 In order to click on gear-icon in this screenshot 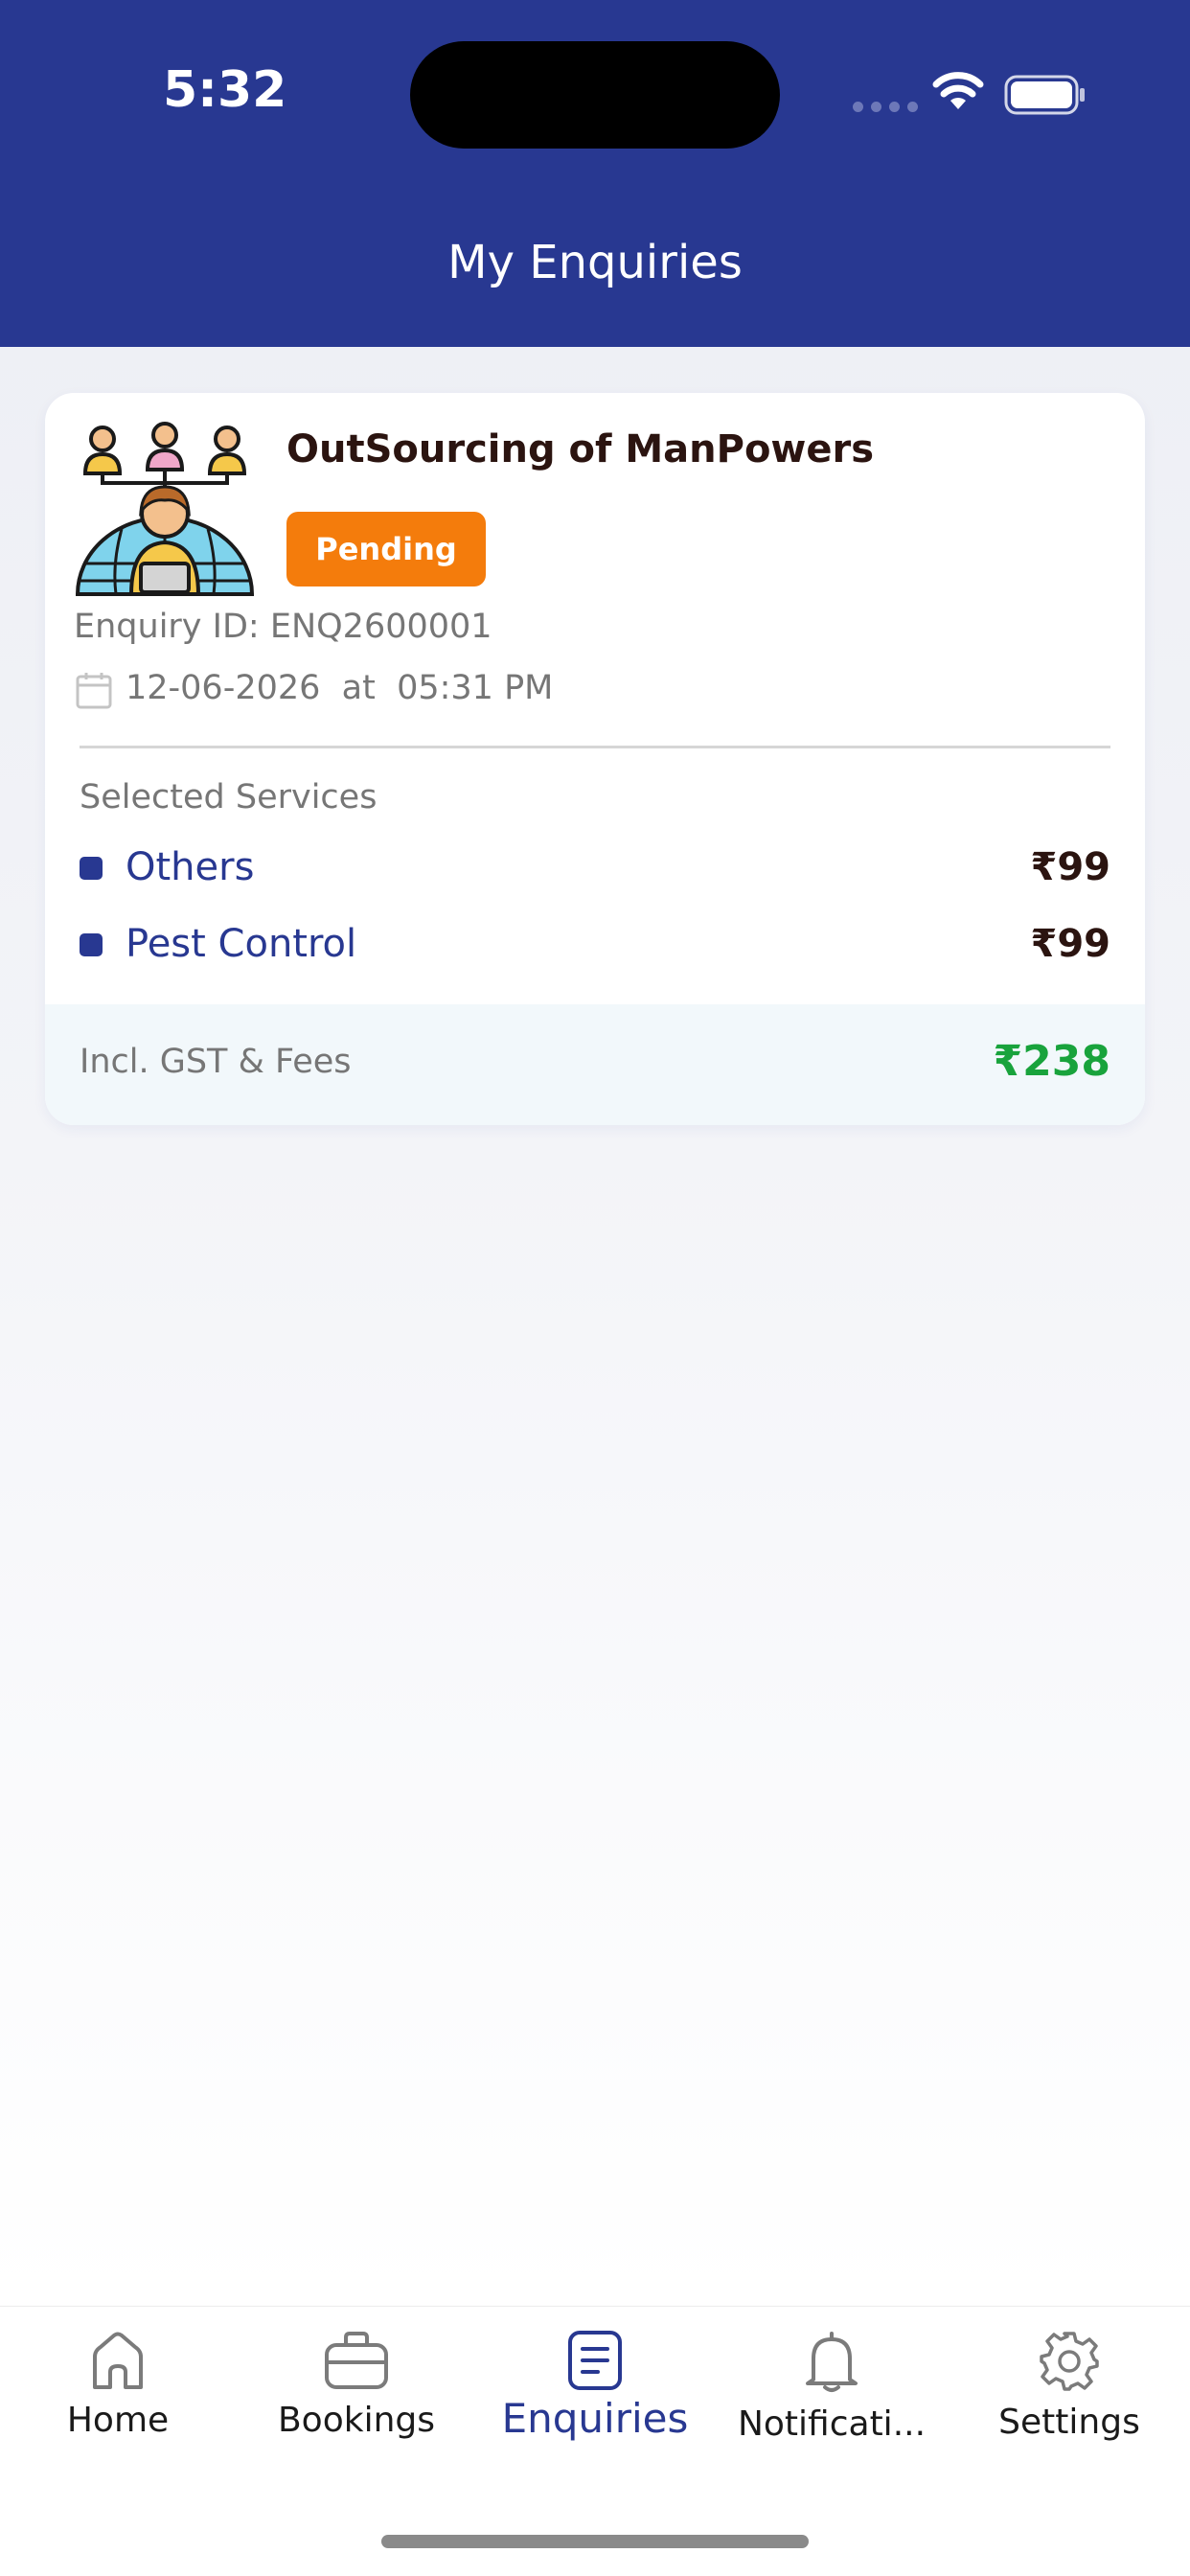, I will do `click(1070, 2361)`.